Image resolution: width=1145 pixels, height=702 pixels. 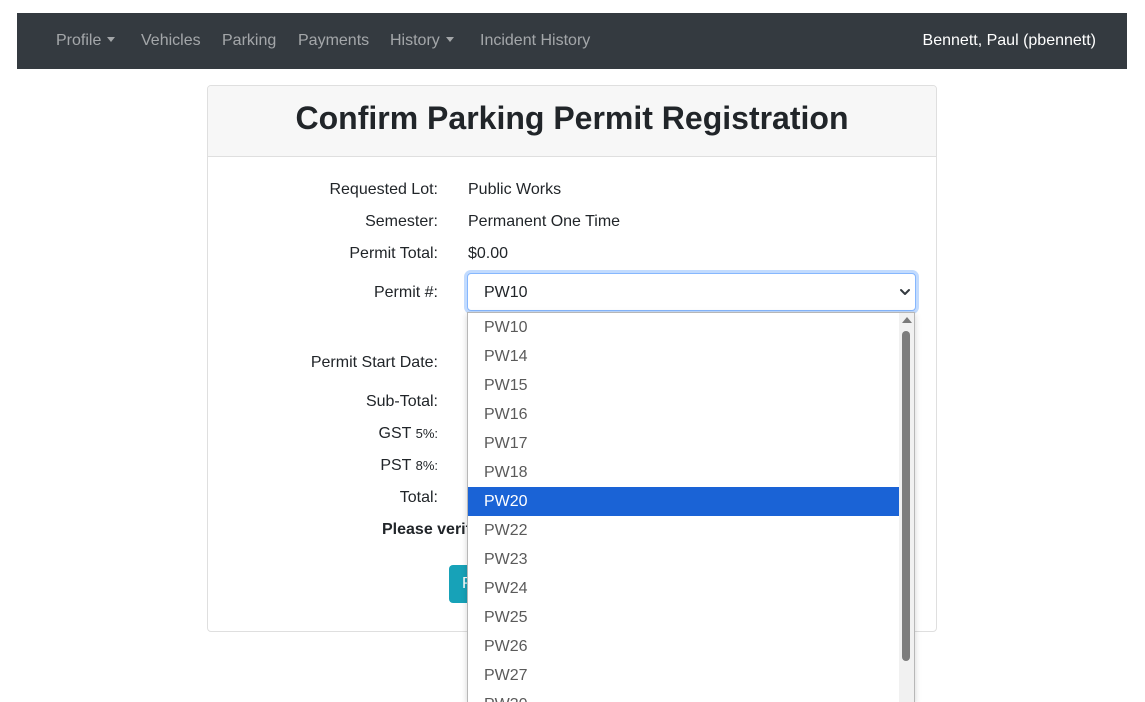 What do you see at coordinates (323, 466) in the screenshot?
I see `pst-label: PST 8%:` at bounding box center [323, 466].